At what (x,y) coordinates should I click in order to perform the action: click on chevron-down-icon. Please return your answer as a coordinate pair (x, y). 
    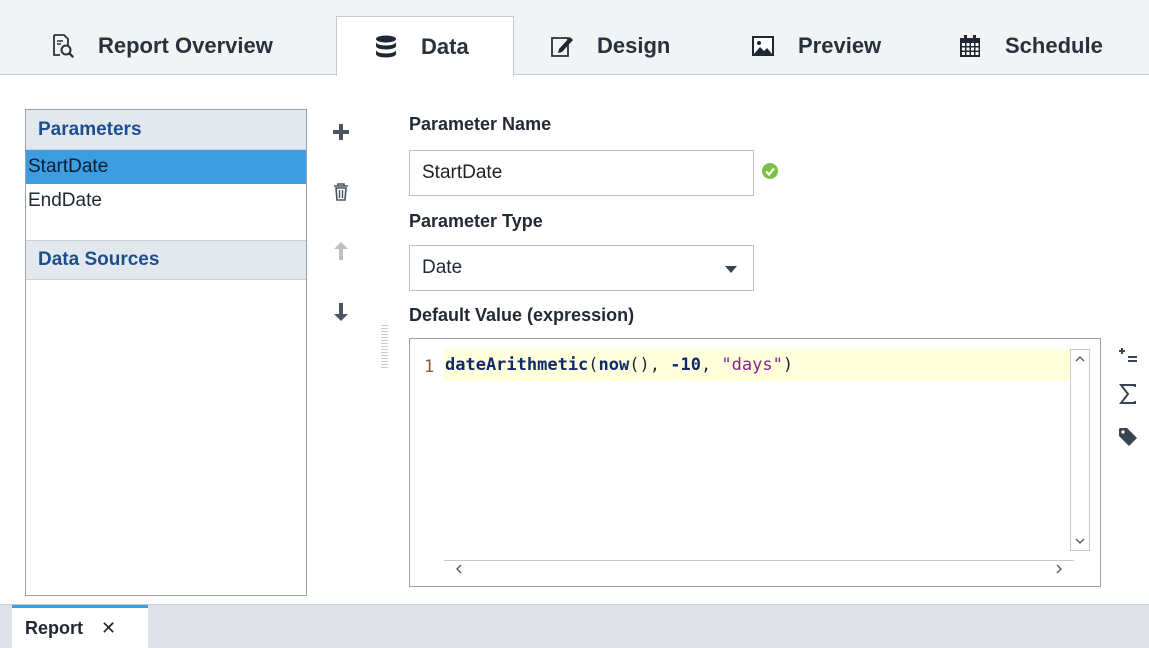
    Looking at the image, I should click on (731, 269).